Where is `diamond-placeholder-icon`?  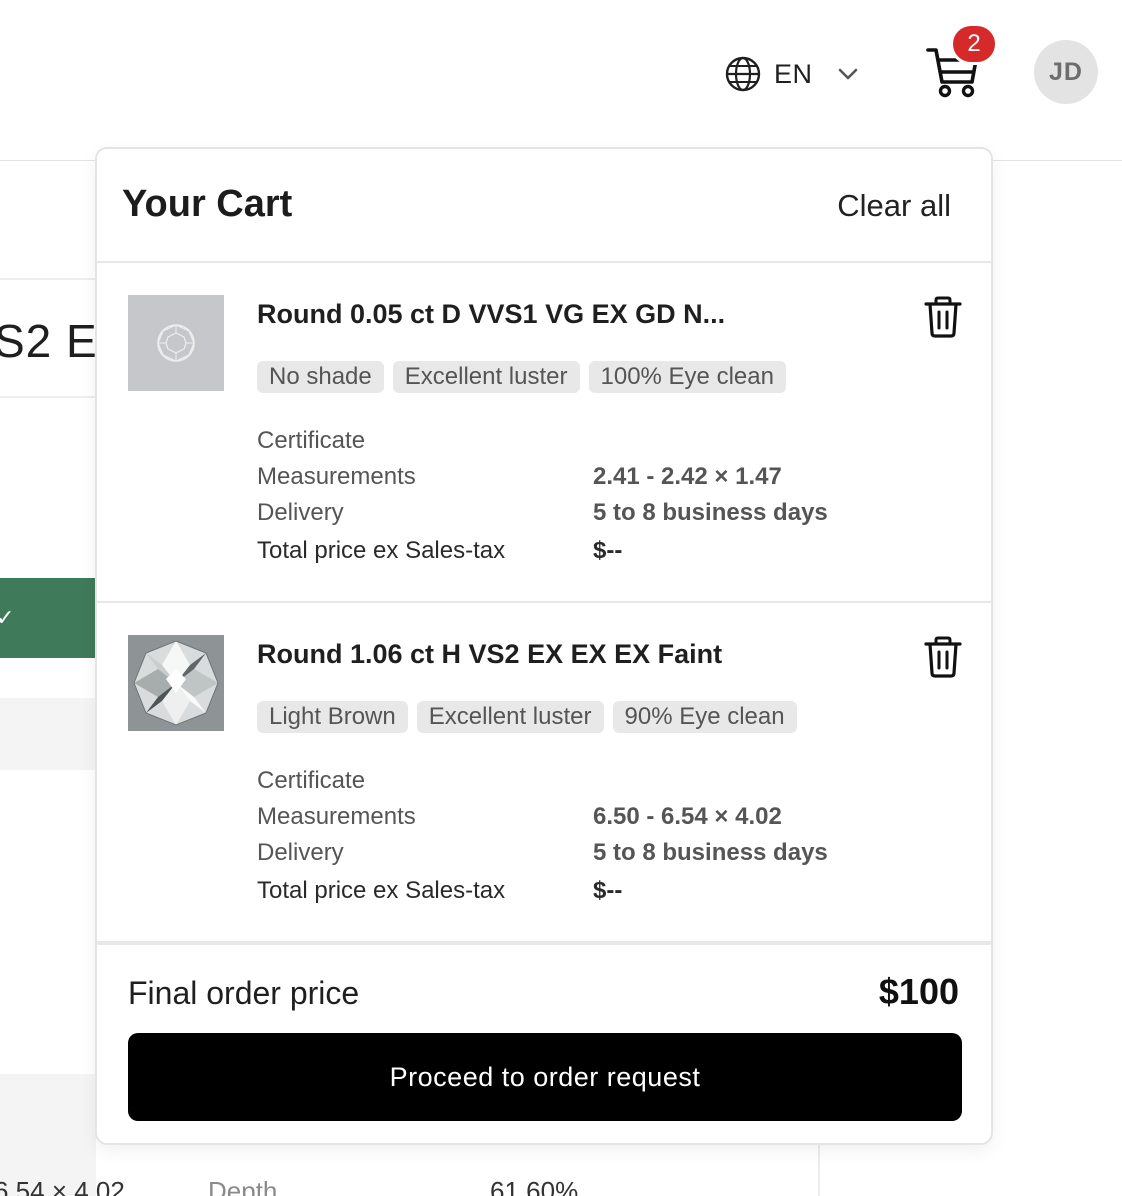
diamond-placeholder-icon is located at coordinates (176, 343).